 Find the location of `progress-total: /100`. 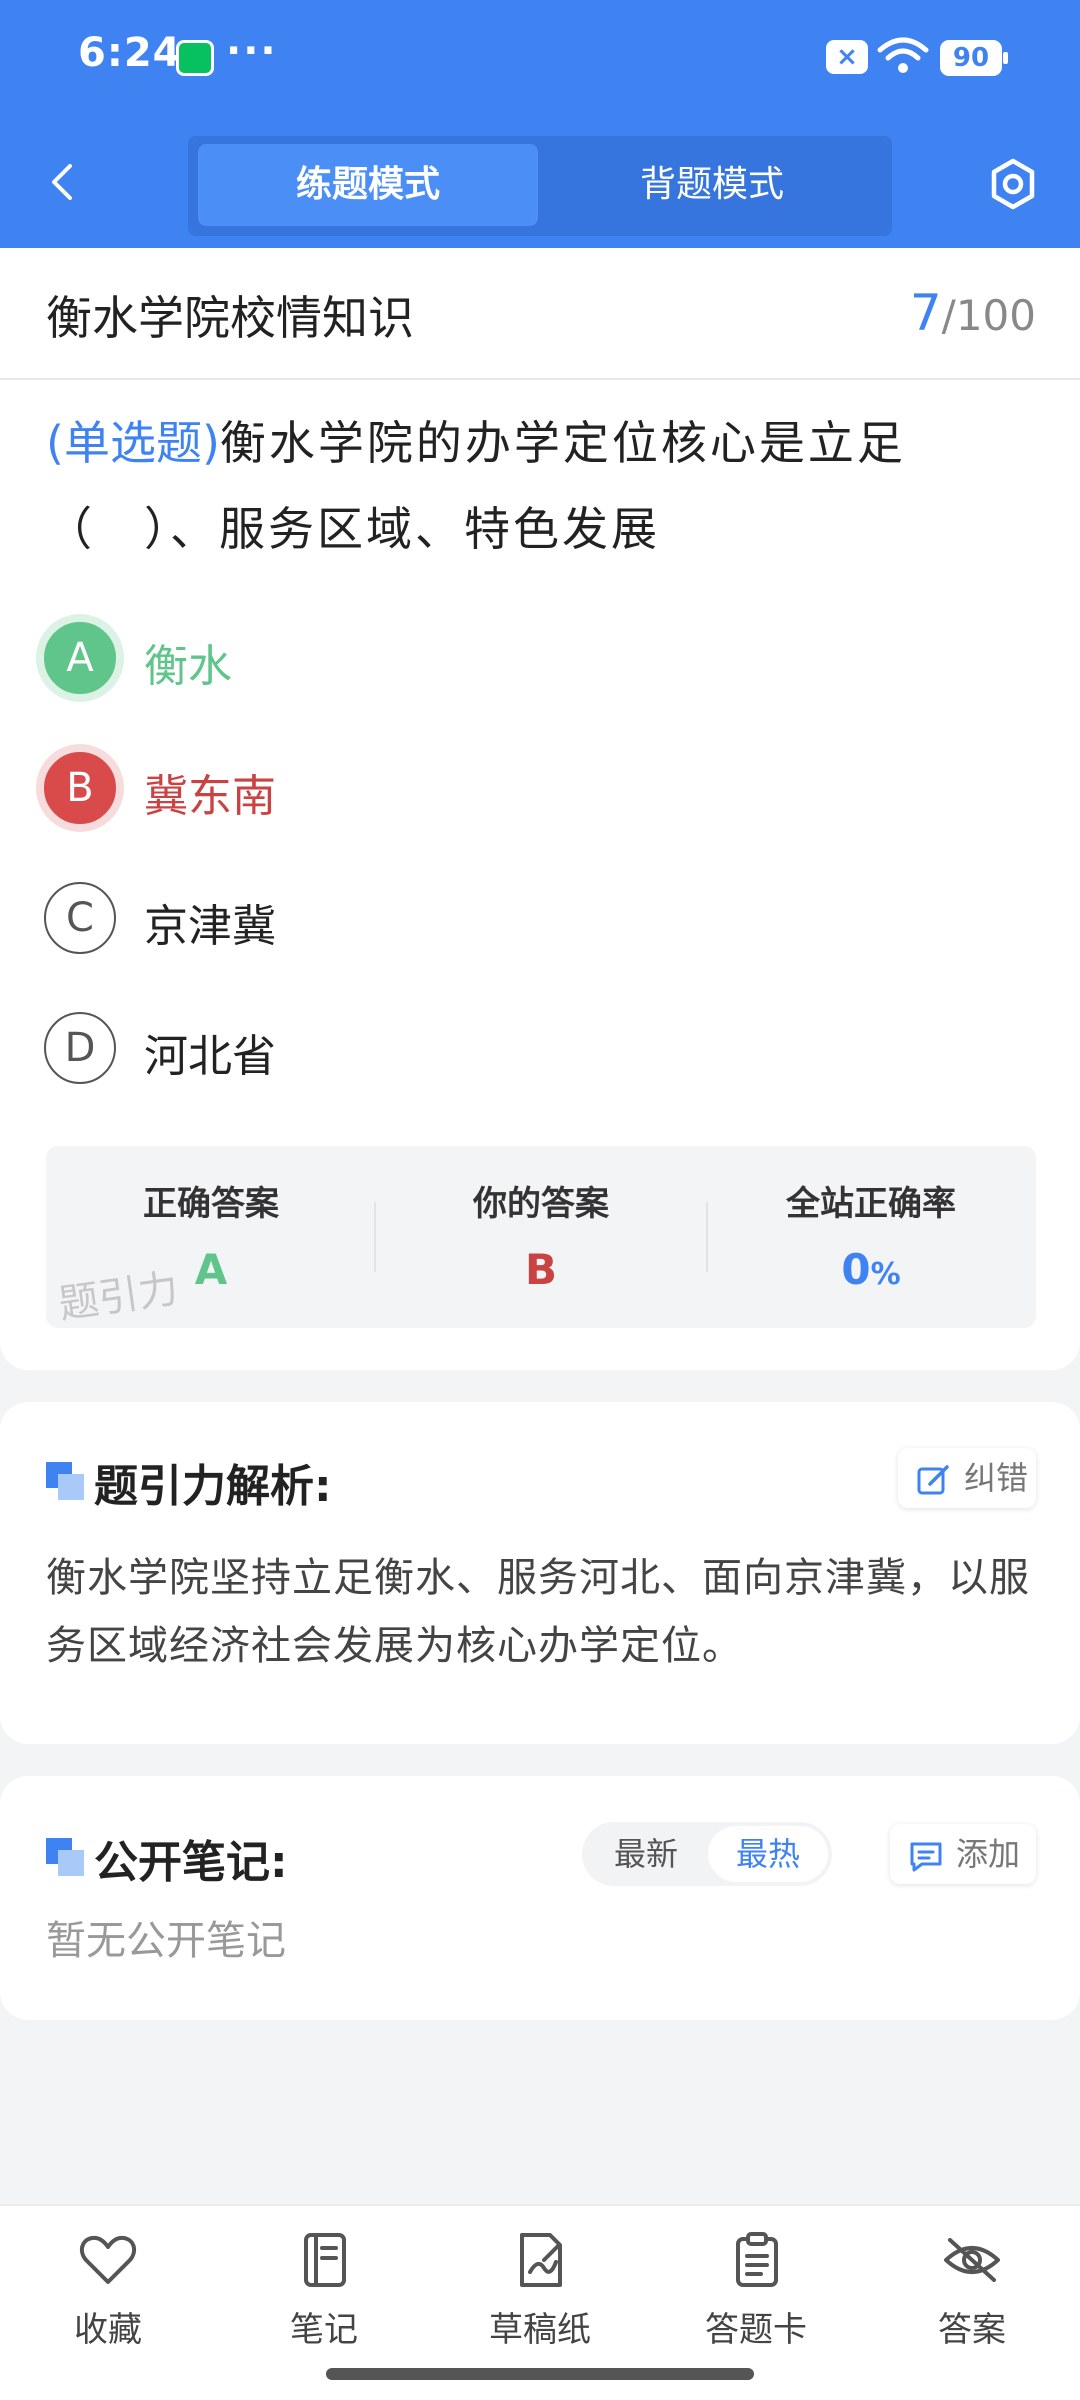

progress-total: /100 is located at coordinates (988, 315).